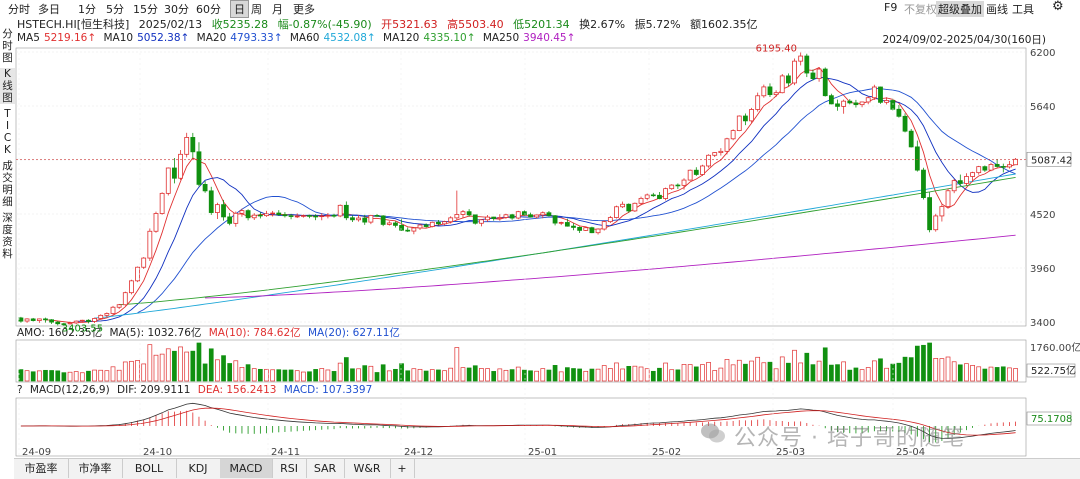  What do you see at coordinates (289, 468) in the screenshot?
I see `indicator-tab: RSI` at bounding box center [289, 468].